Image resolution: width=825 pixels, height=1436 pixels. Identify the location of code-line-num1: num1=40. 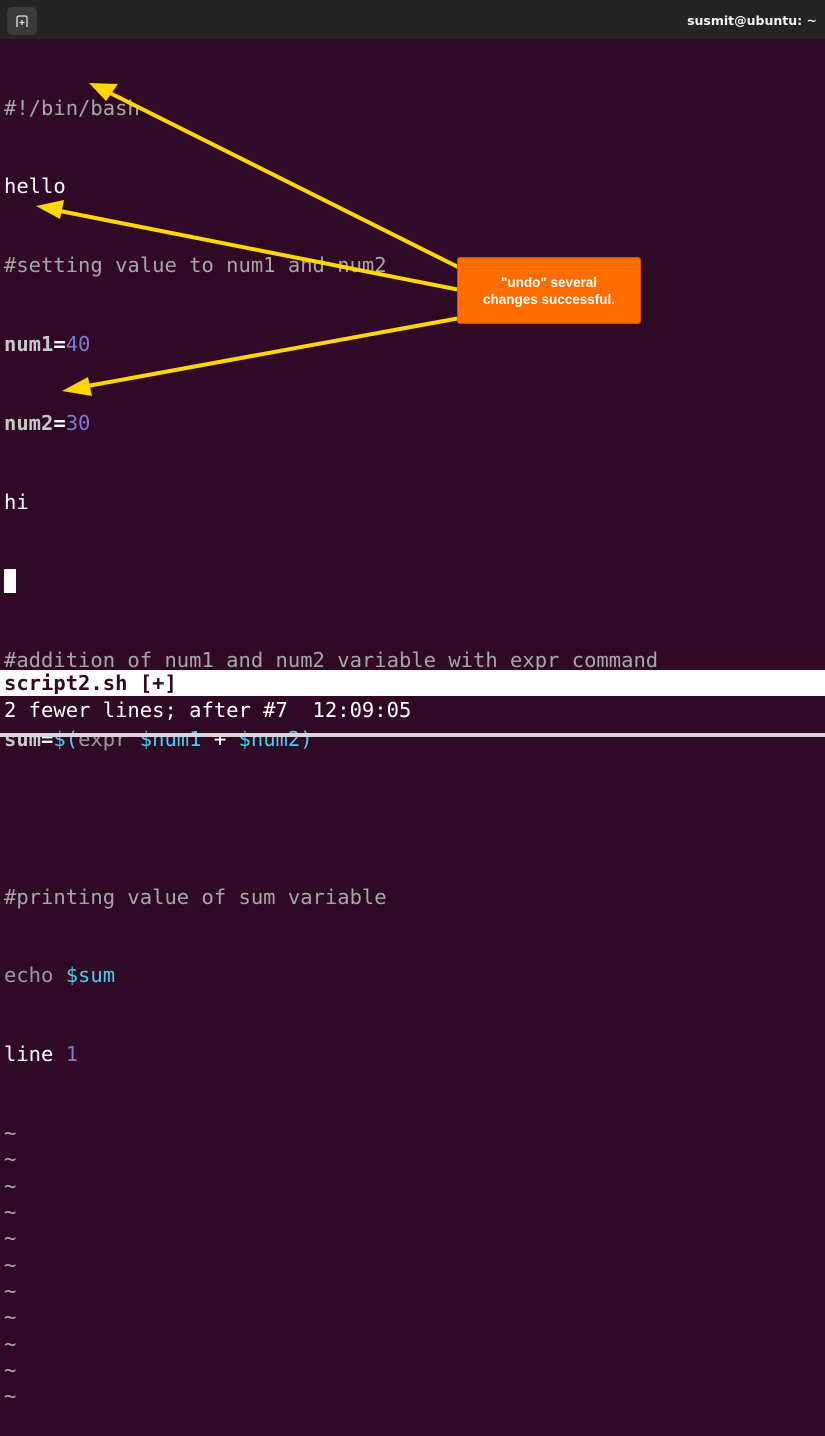
(414, 344).